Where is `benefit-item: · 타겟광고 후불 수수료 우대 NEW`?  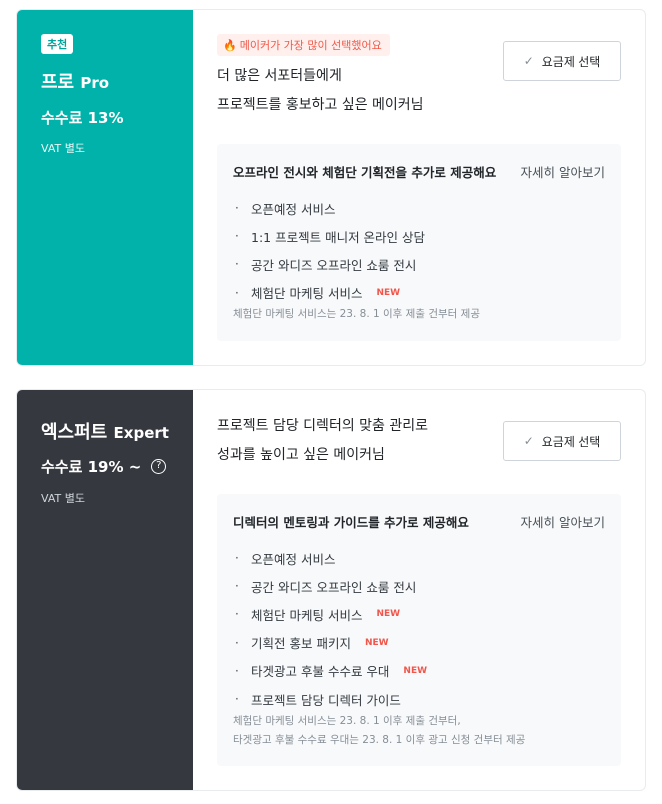
benefit-item: · 타겟광고 후불 수수료 우대 NEW is located at coordinates (419, 671).